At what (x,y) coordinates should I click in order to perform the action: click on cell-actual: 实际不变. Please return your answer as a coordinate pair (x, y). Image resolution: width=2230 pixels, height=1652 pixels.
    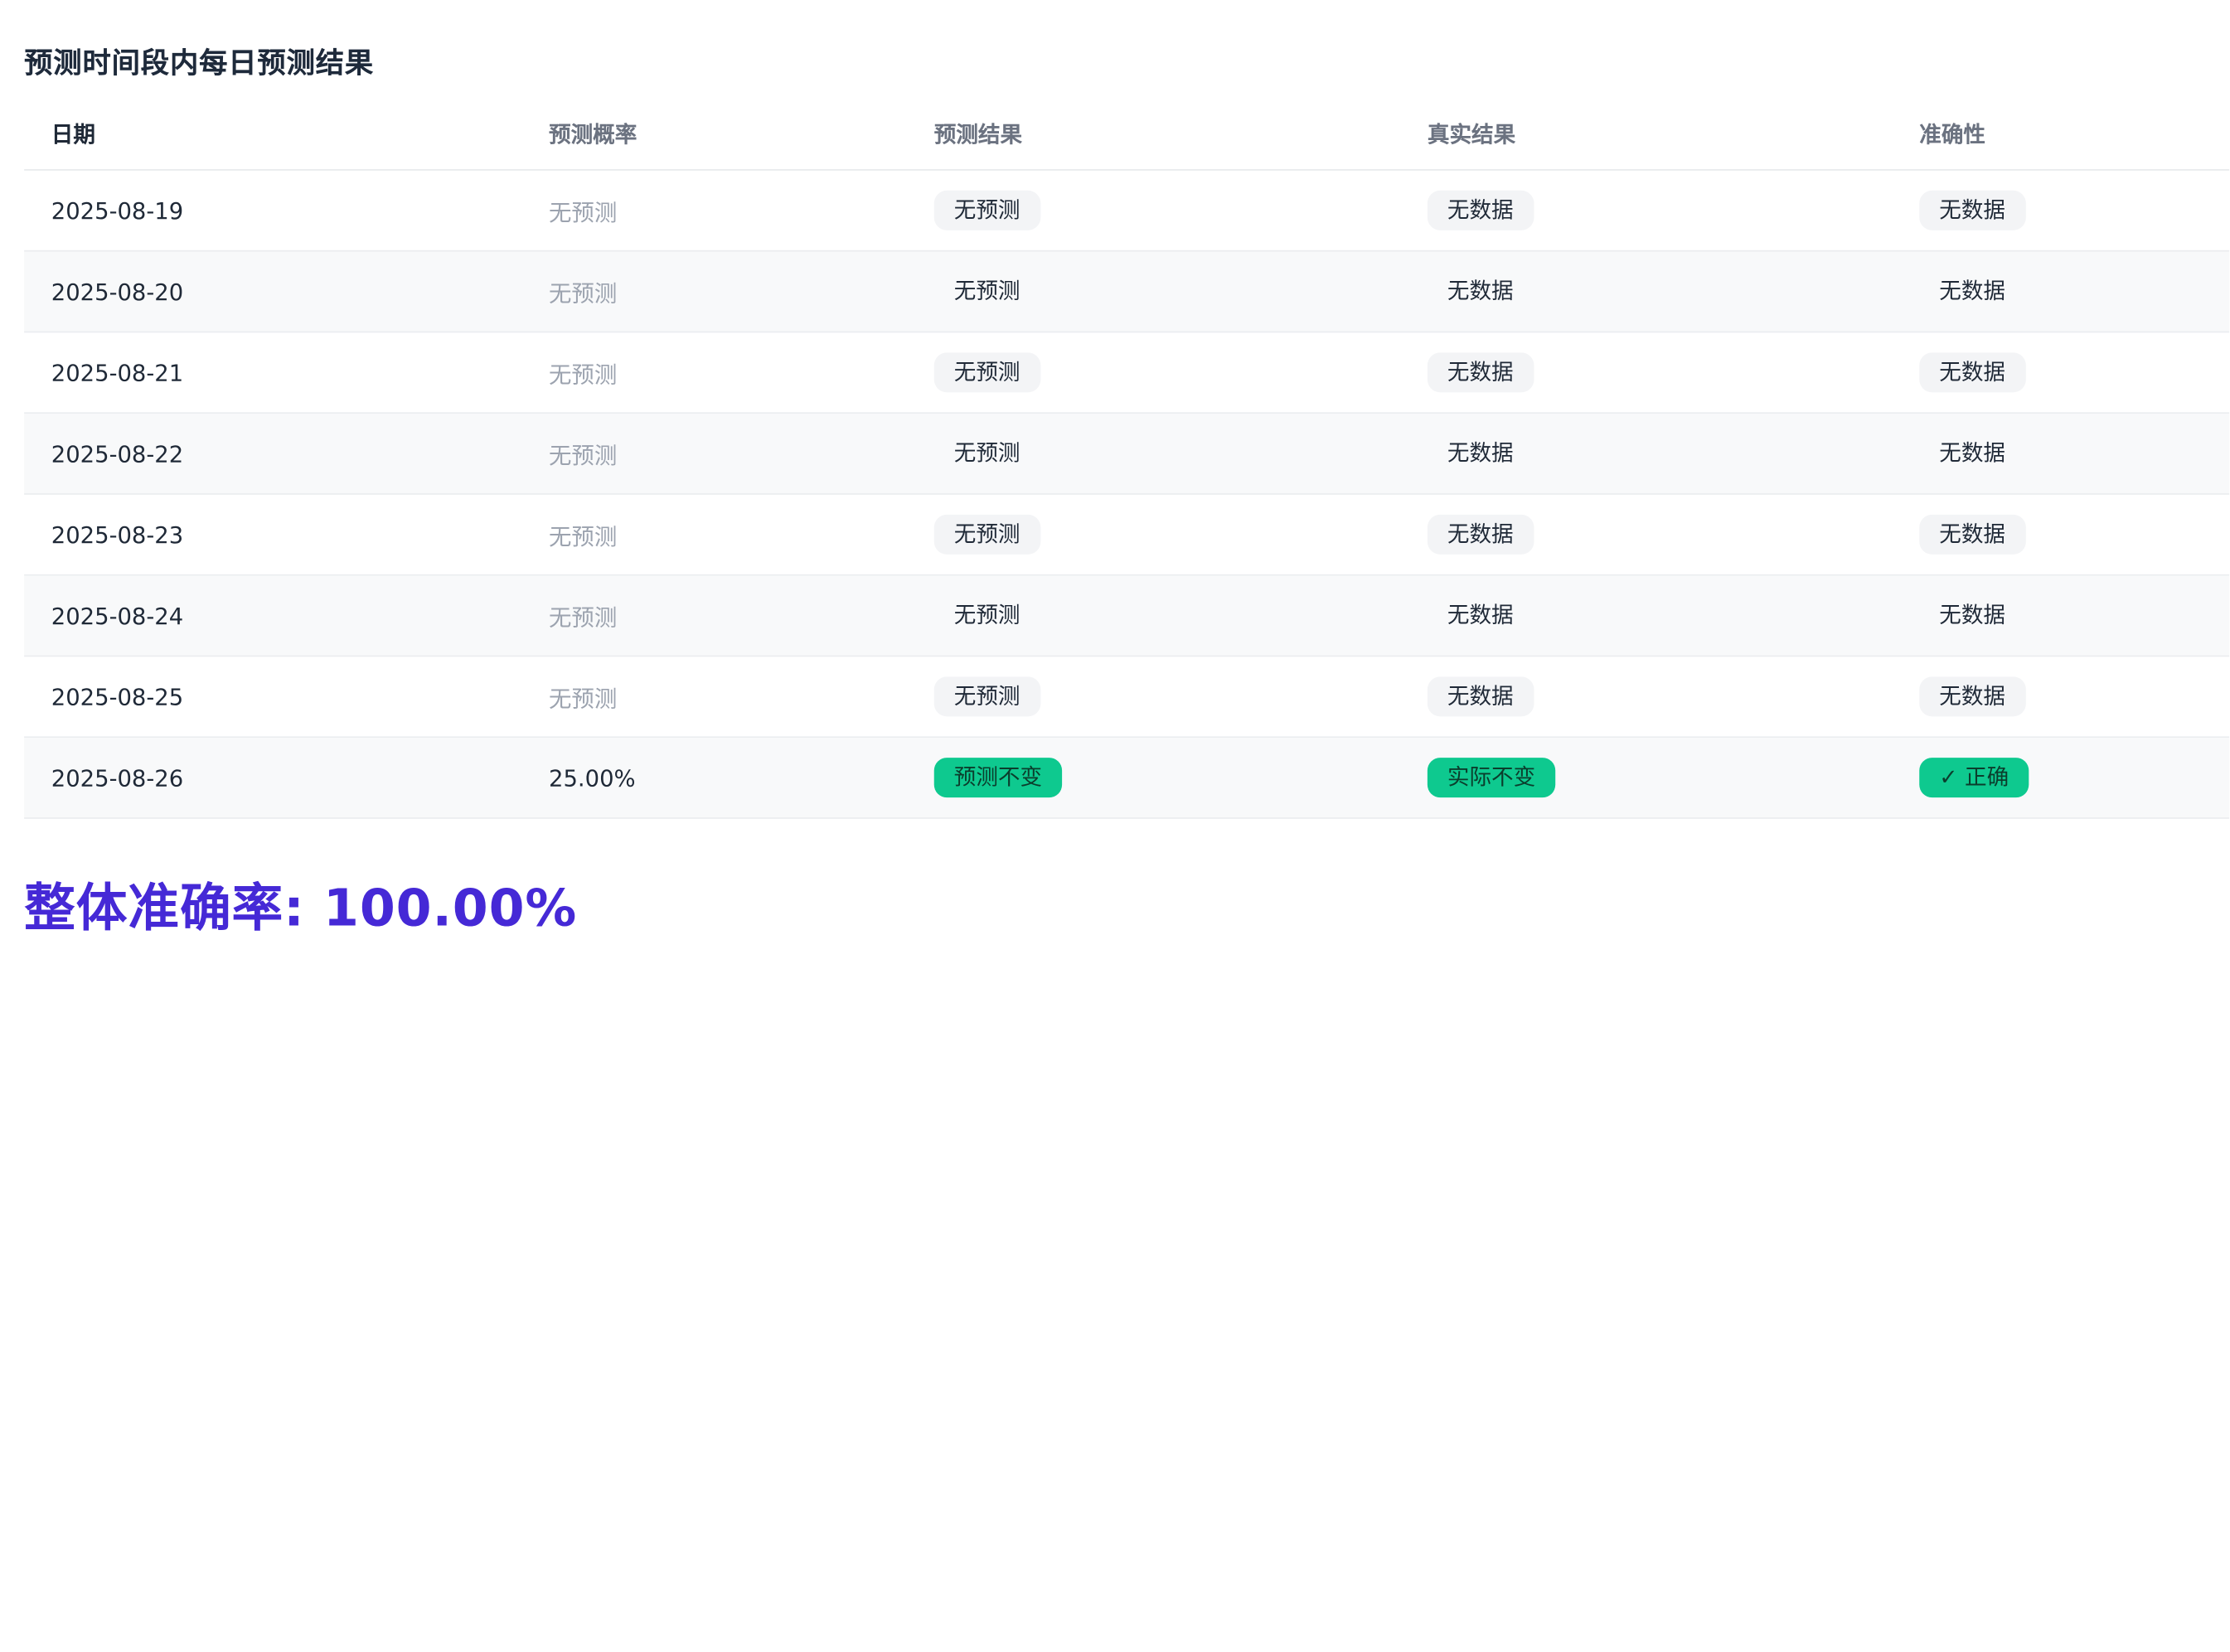
    Looking at the image, I should click on (1491, 777).